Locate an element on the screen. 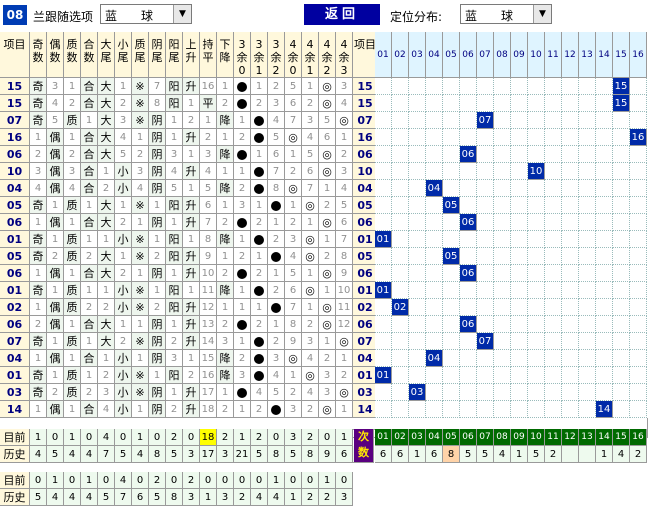 This screenshot has width=648, height=508. mod3-miss: 2 is located at coordinates (259, 222).